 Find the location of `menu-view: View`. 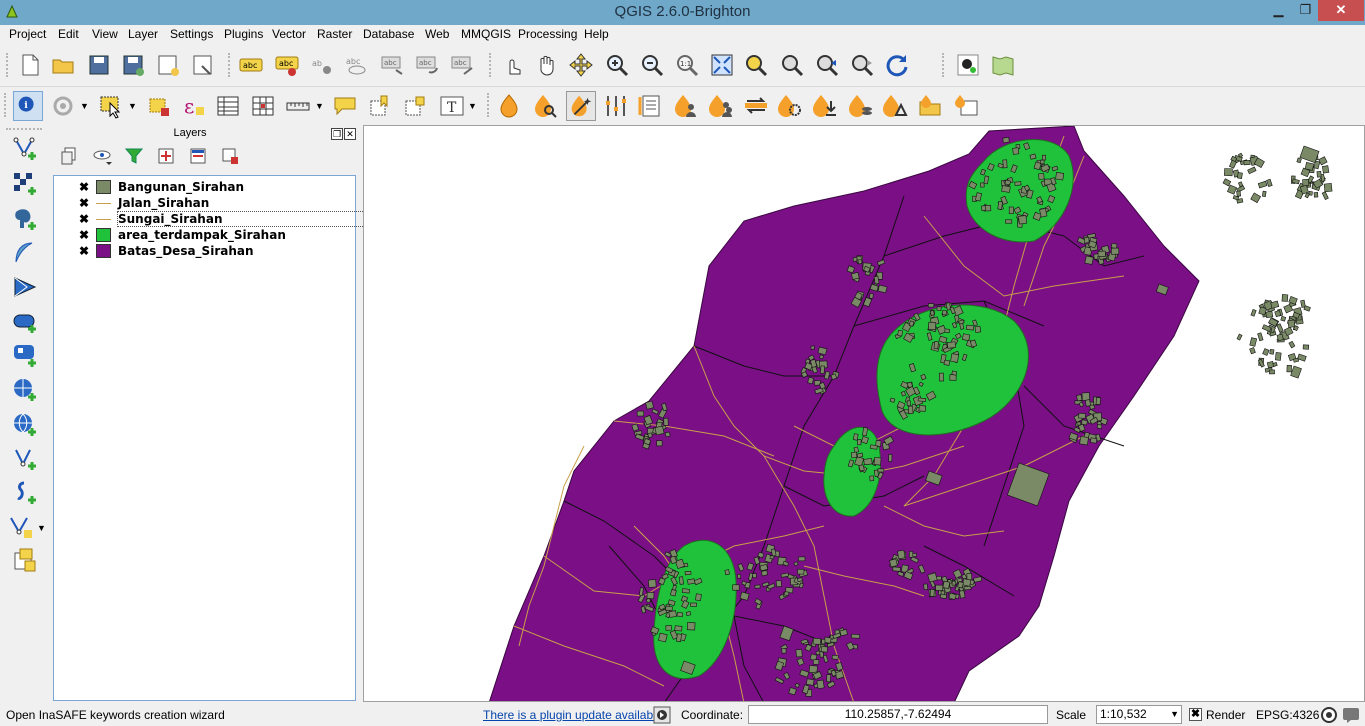

menu-view: View is located at coordinates (105, 34).